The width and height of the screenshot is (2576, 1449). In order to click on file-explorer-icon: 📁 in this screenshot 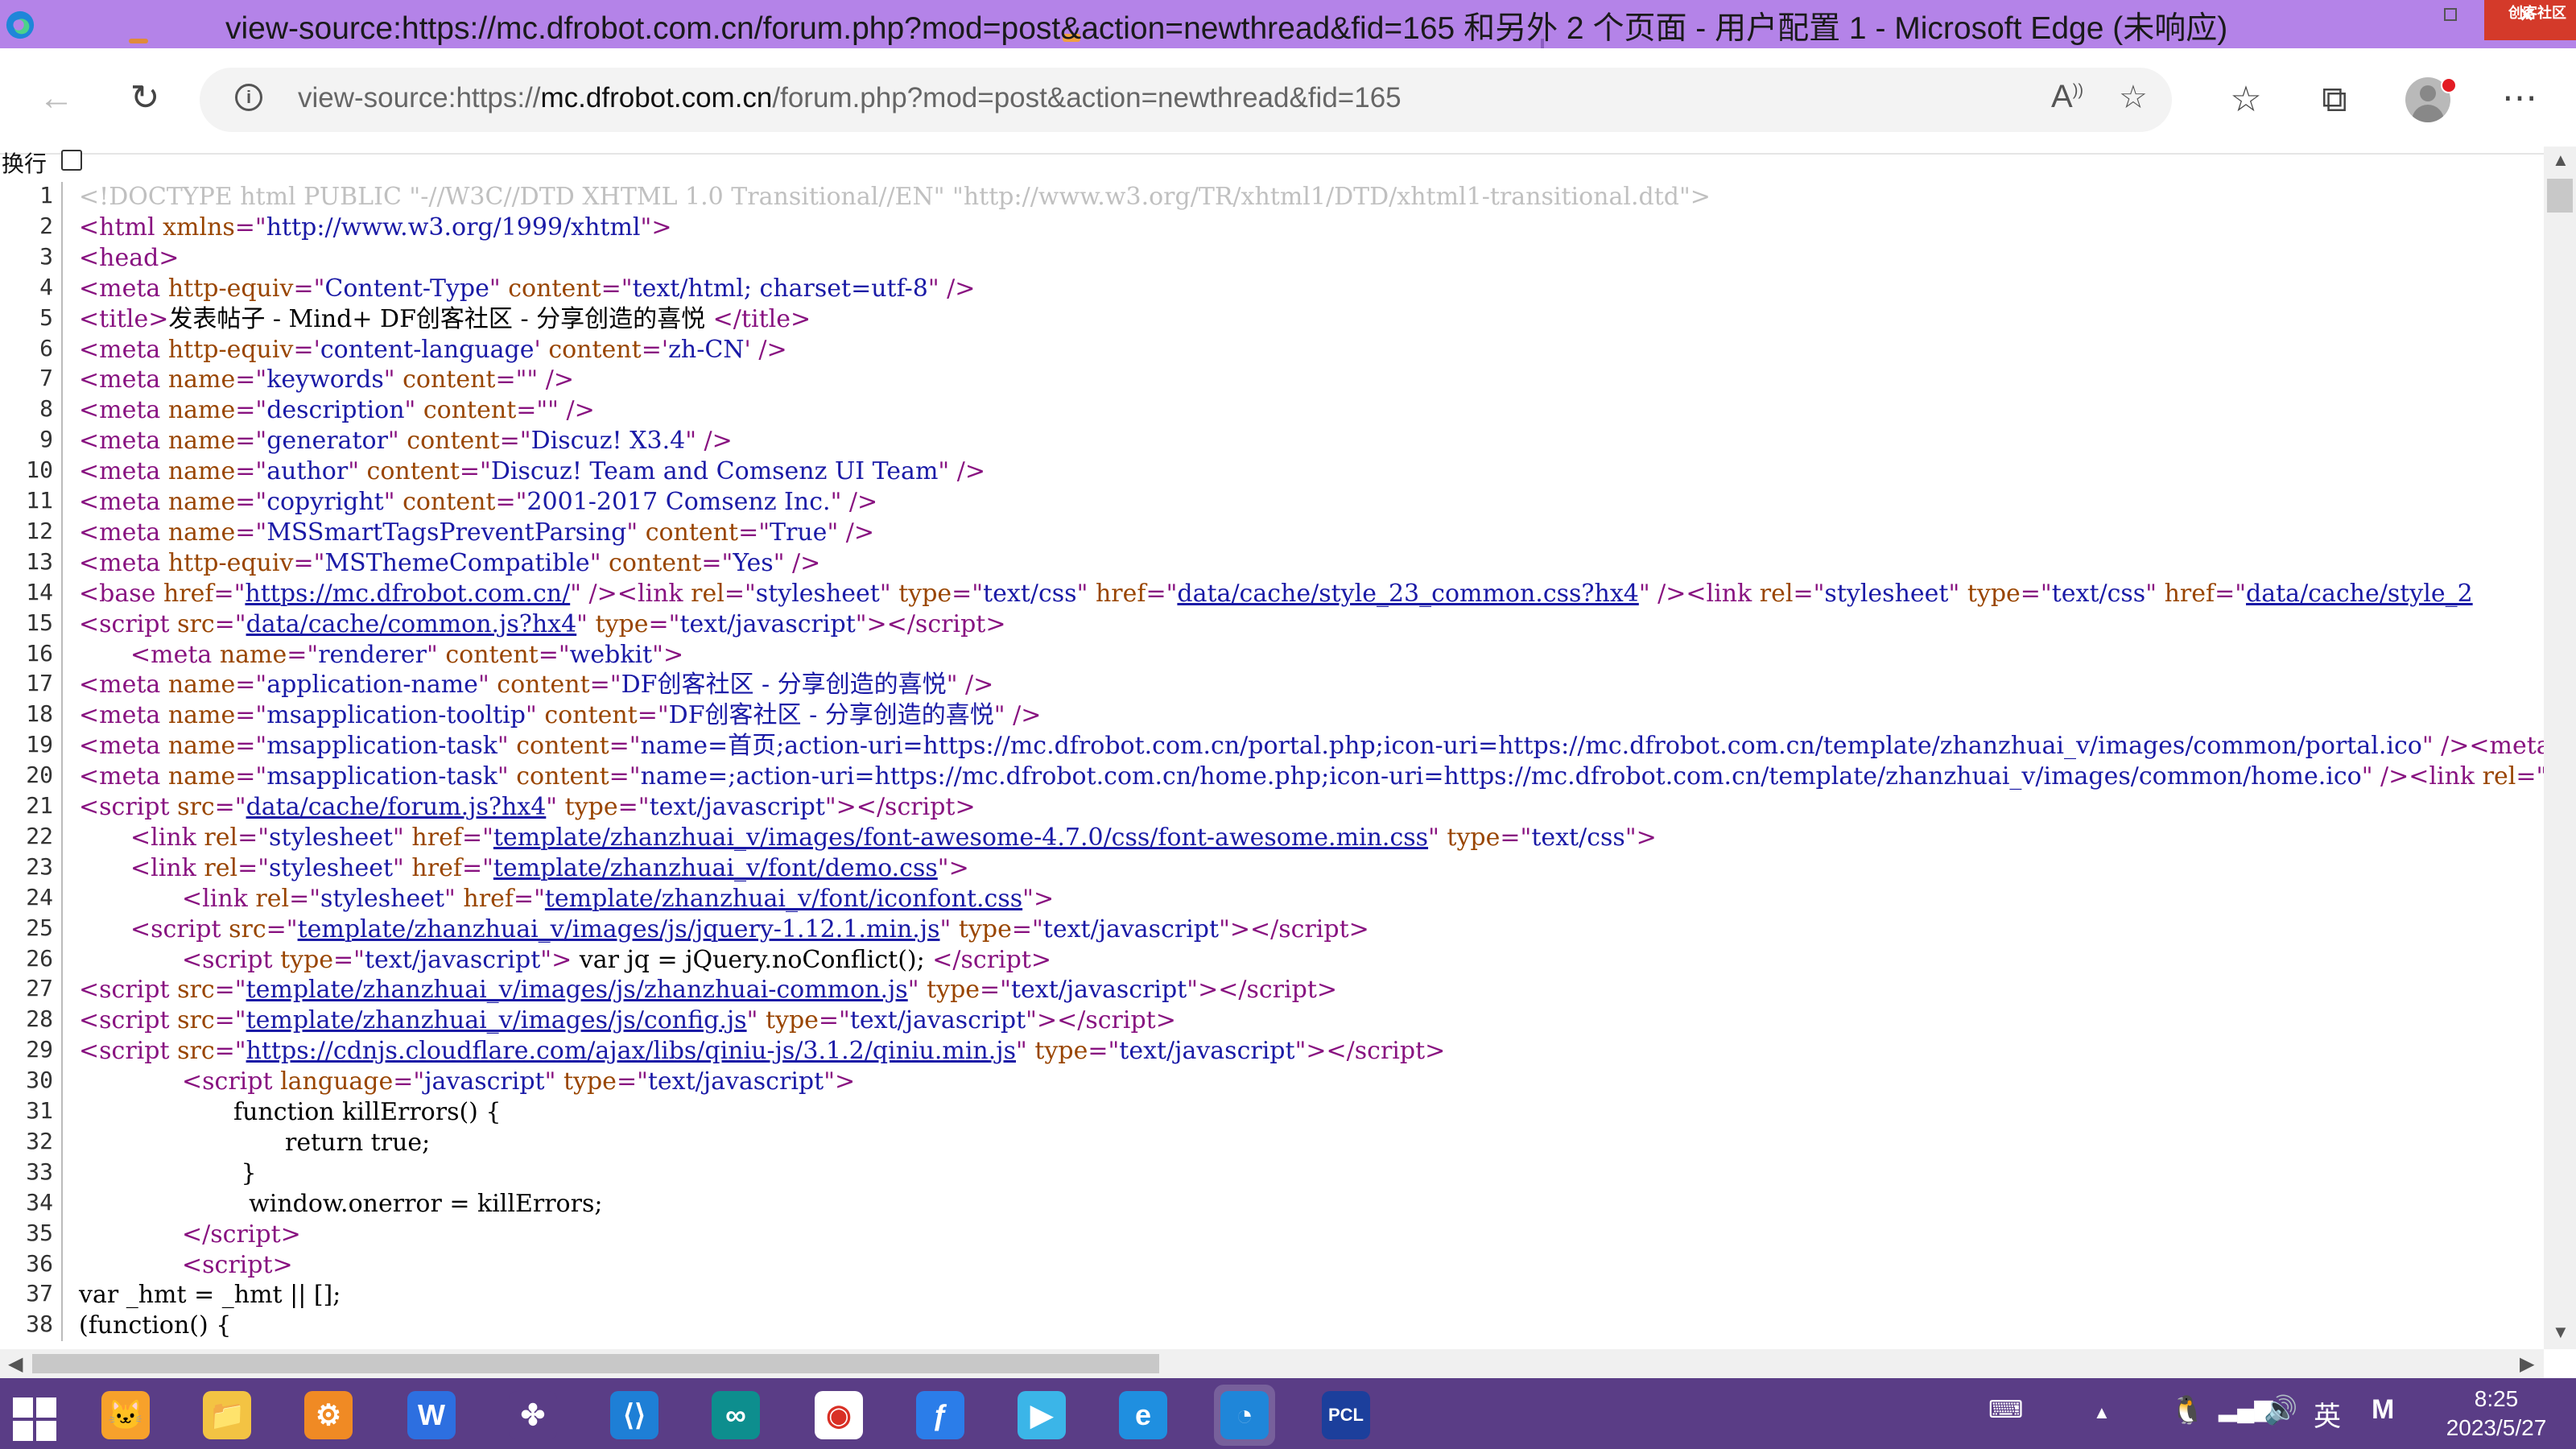, I will do `click(227, 1415)`.